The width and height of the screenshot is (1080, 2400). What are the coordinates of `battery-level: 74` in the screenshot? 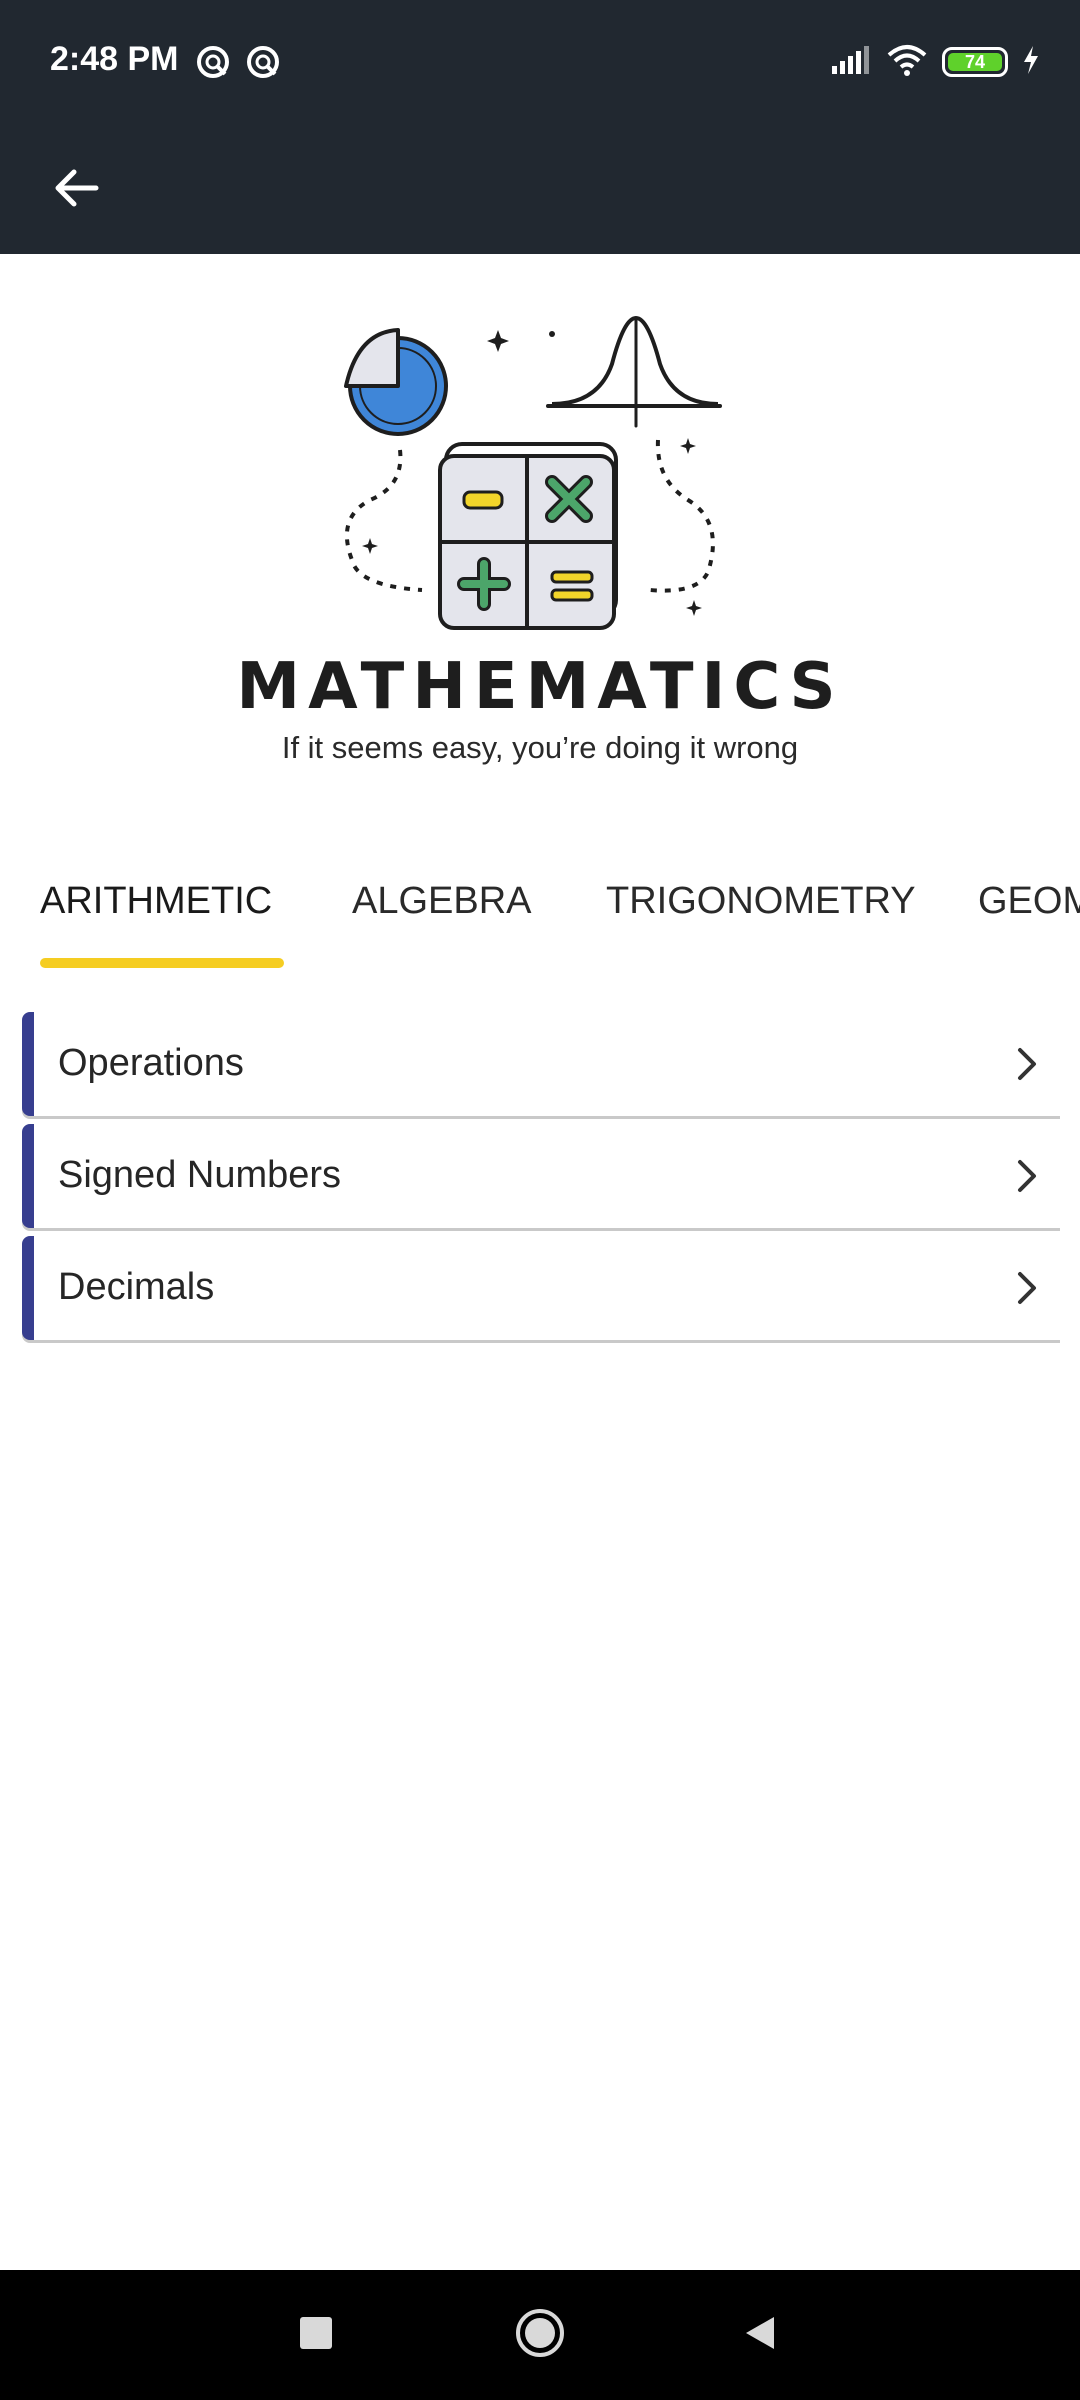 It's located at (975, 62).